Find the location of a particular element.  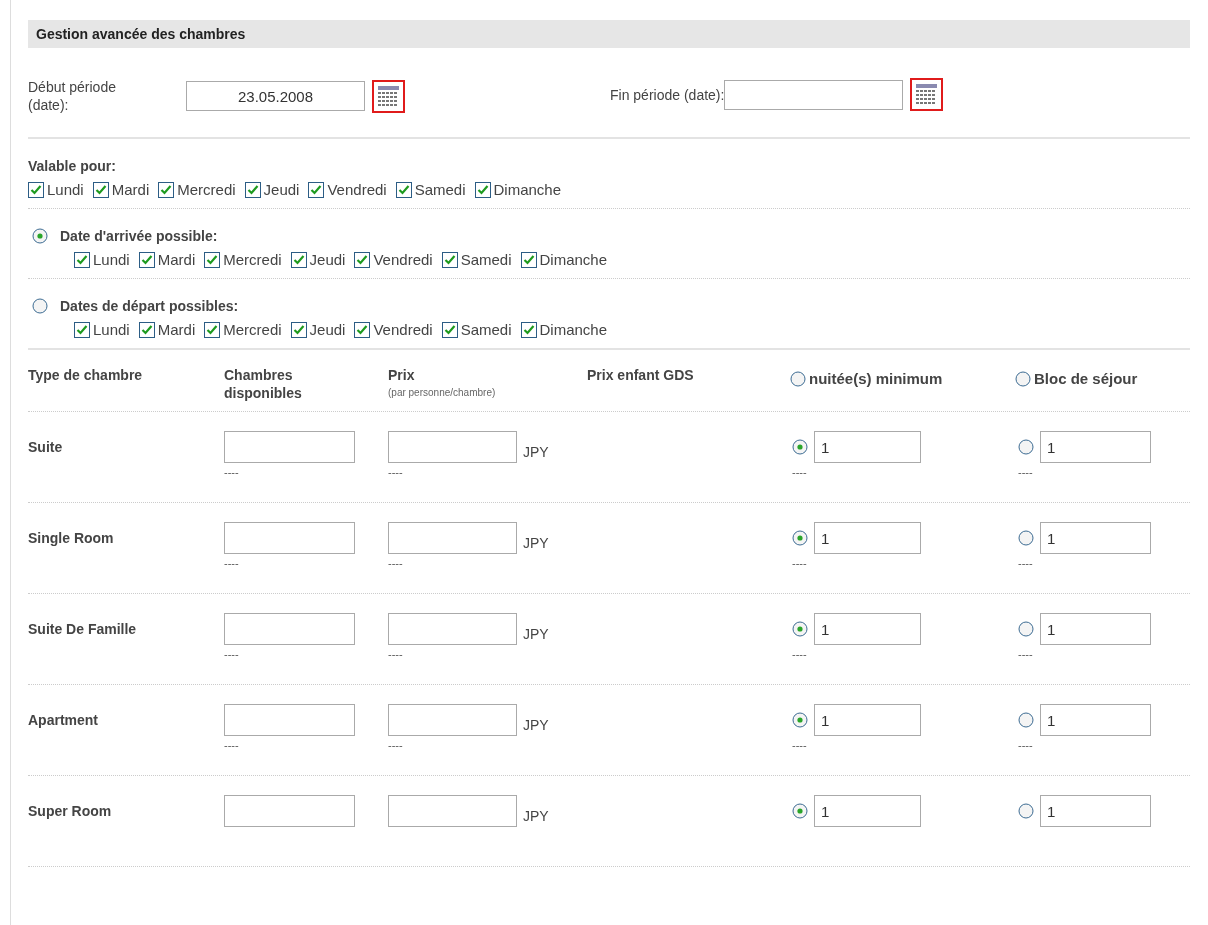

column-note: (par personne/chambre) is located at coordinates (442, 393).